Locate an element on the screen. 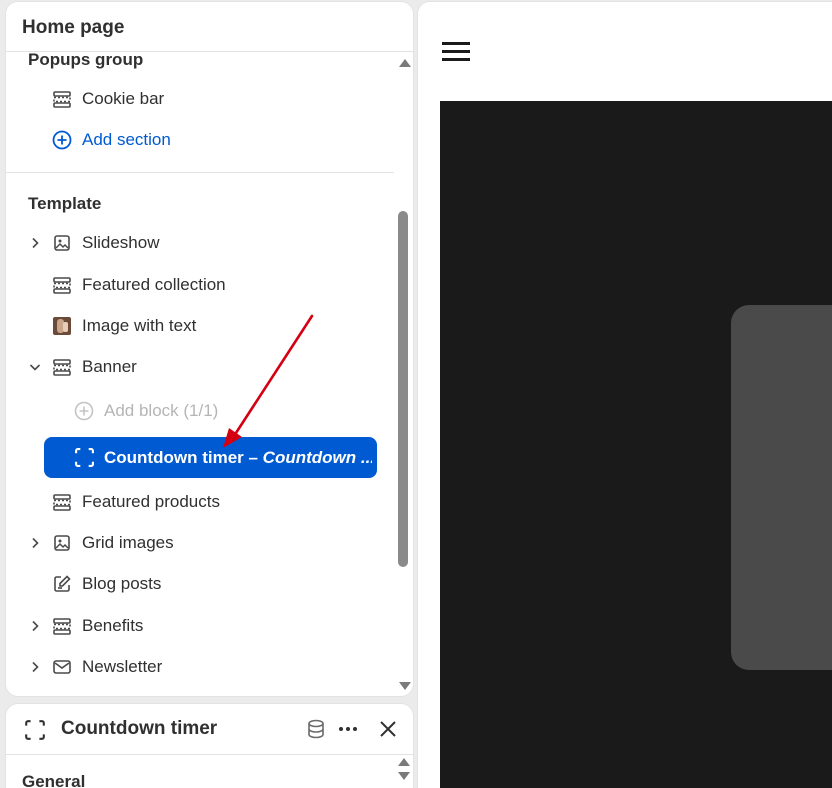 This screenshot has width=832, height=788. section-label: Grid images is located at coordinates (128, 542).